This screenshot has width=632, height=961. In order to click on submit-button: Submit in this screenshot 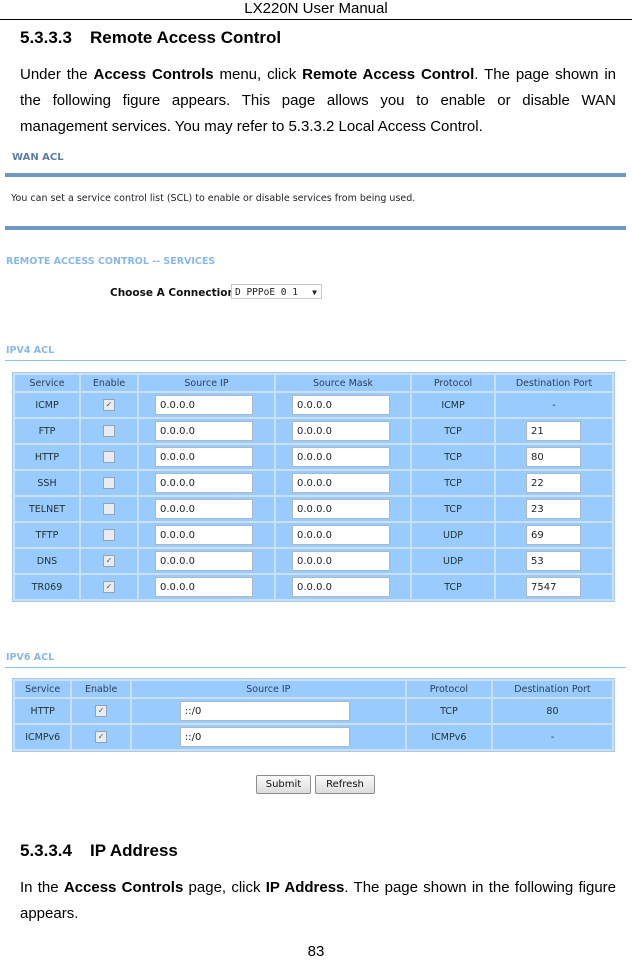, I will do `click(283, 784)`.